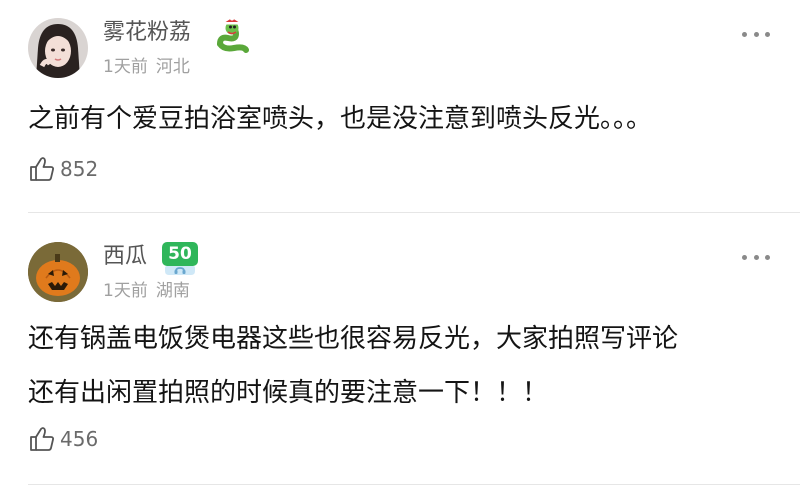  I want to click on level-badge-icon: 50, so click(180, 259).